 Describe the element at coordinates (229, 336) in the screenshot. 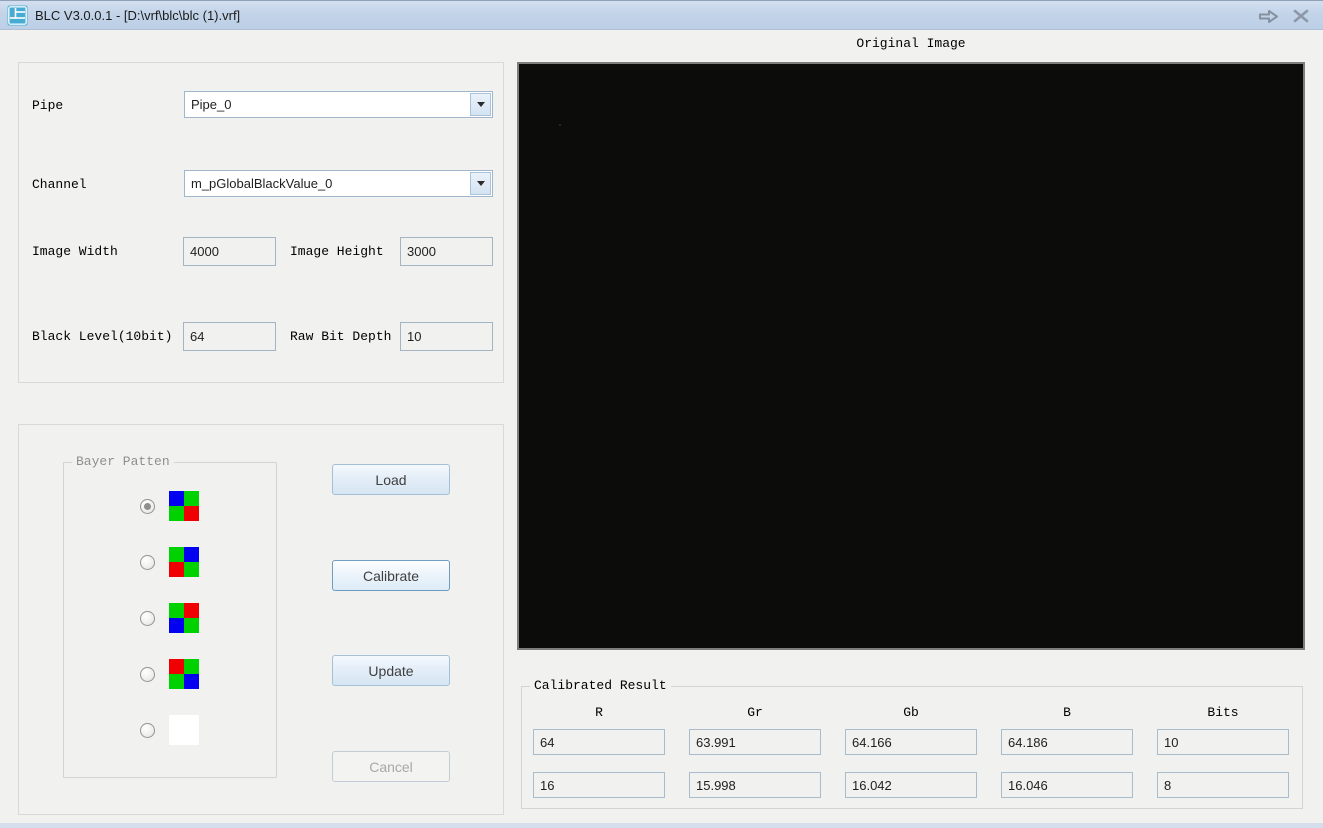

I see `black-level-field: 64` at that location.